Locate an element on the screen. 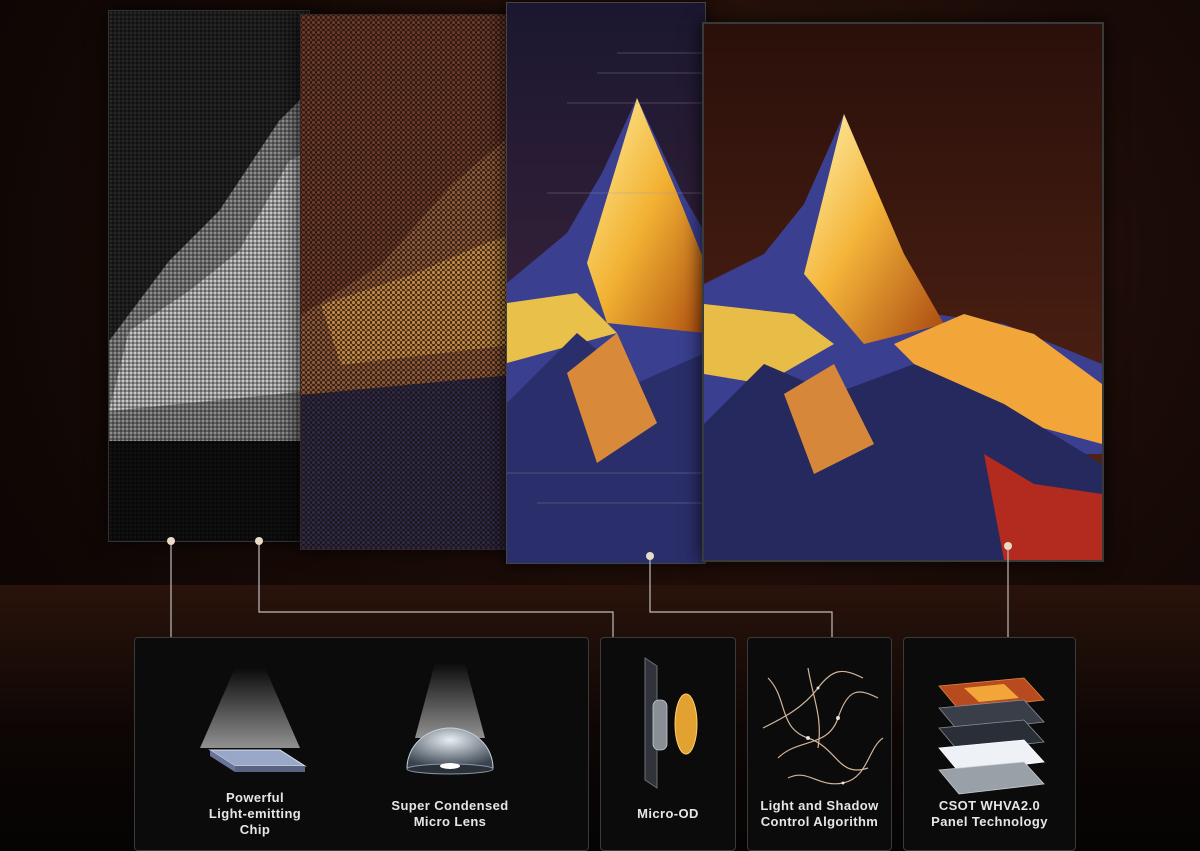 The width and height of the screenshot is (1200, 851). grayscale-pixel-layer is located at coordinates (209, 276).